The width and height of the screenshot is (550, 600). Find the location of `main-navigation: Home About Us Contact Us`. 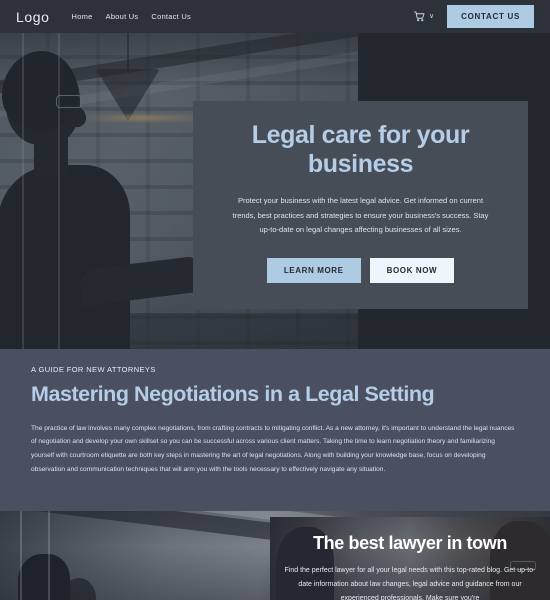

main-navigation: Home About Us Contact Us is located at coordinates (131, 16).